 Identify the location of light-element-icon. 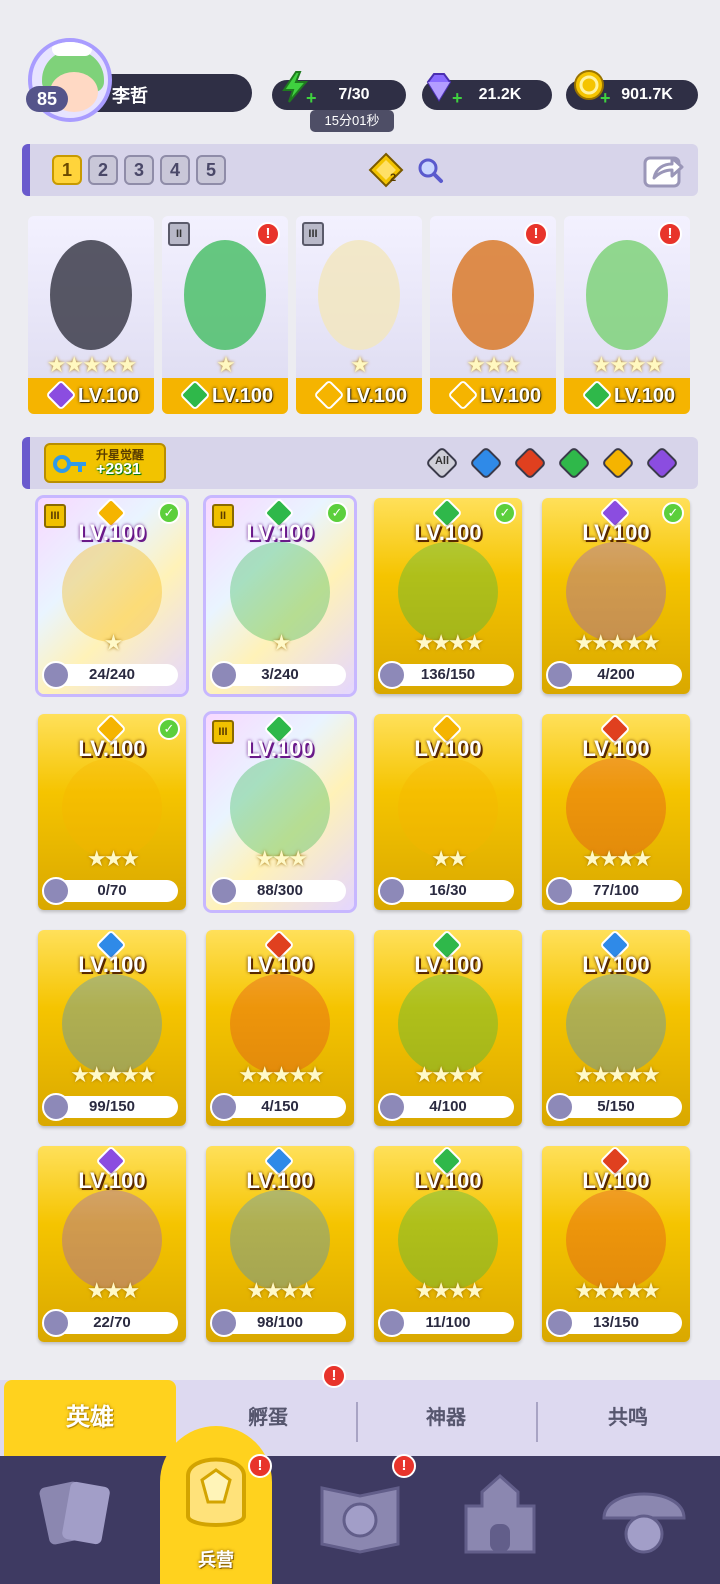
(618, 463).